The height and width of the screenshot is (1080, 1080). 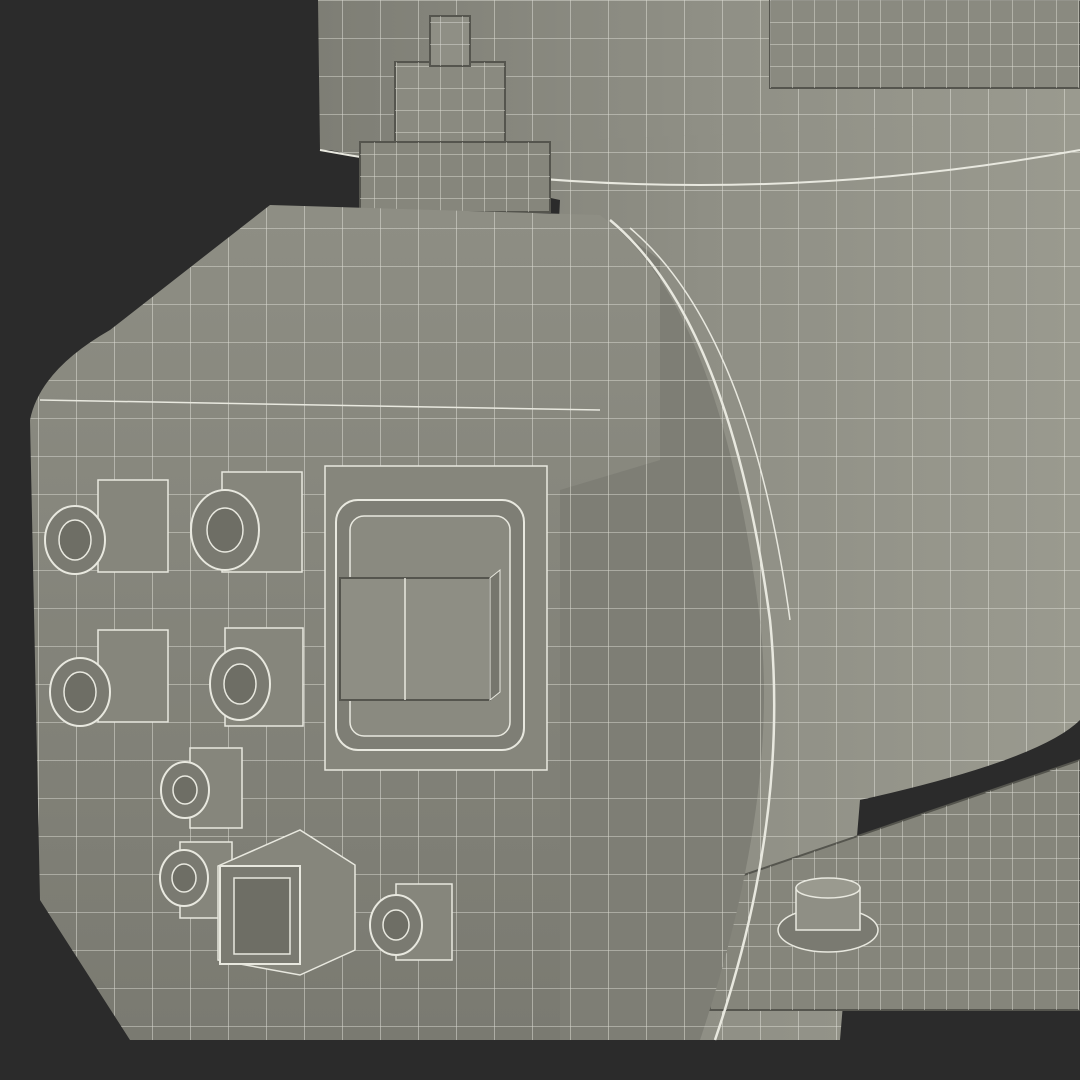 What do you see at coordinates (436, 618) in the screenshot?
I see `rocker-switch-icon` at bounding box center [436, 618].